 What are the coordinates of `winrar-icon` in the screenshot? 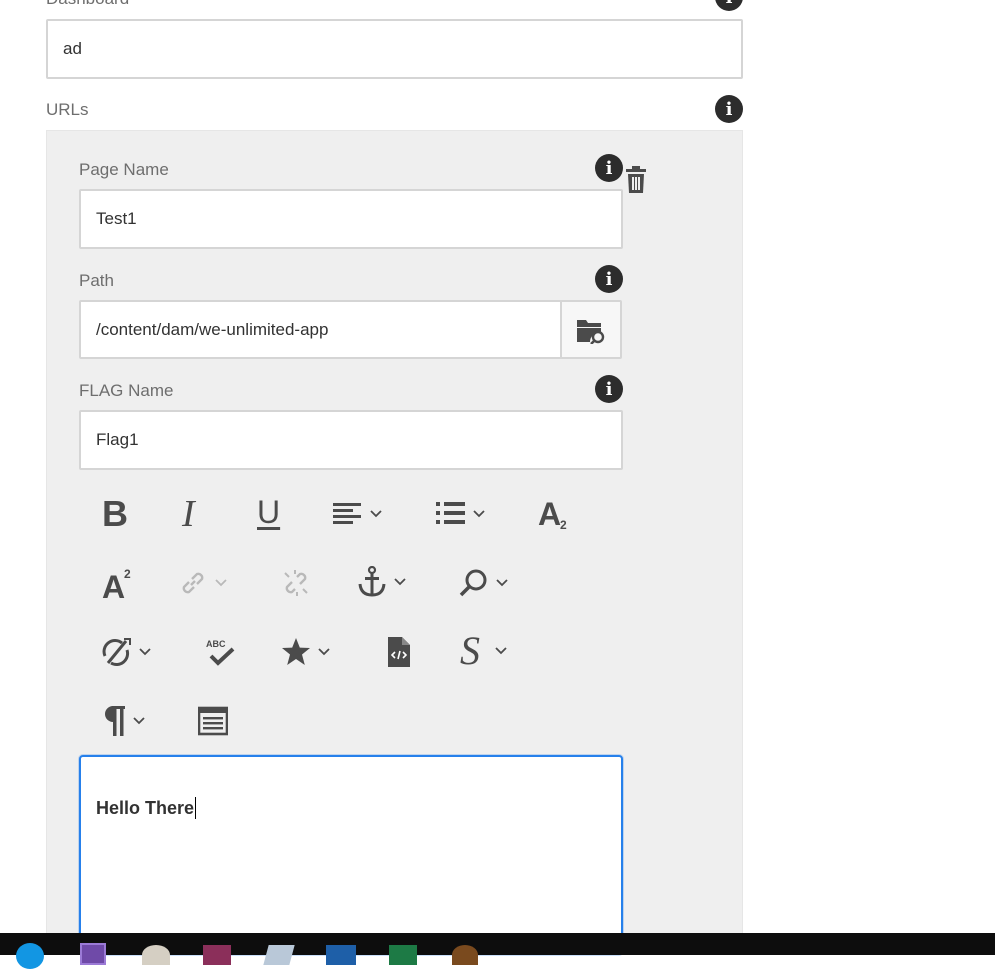 It's located at (217, 955).